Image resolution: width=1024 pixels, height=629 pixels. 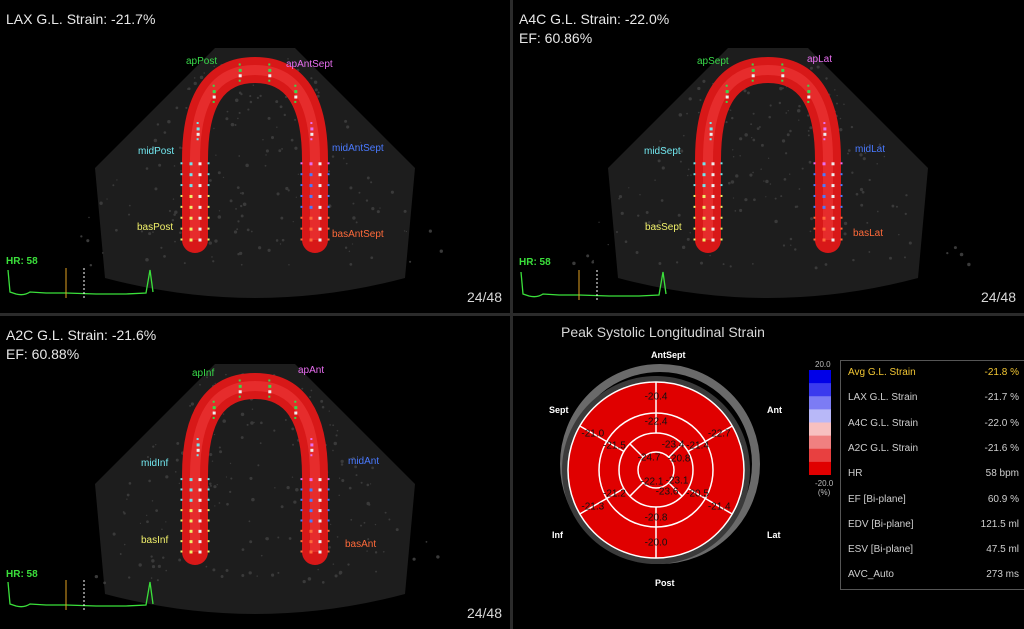 What do you see at coordinates (1003, 499) in the screenshot?
I see `stats-value: 60.9 %` at bounding box center [1003, 499].